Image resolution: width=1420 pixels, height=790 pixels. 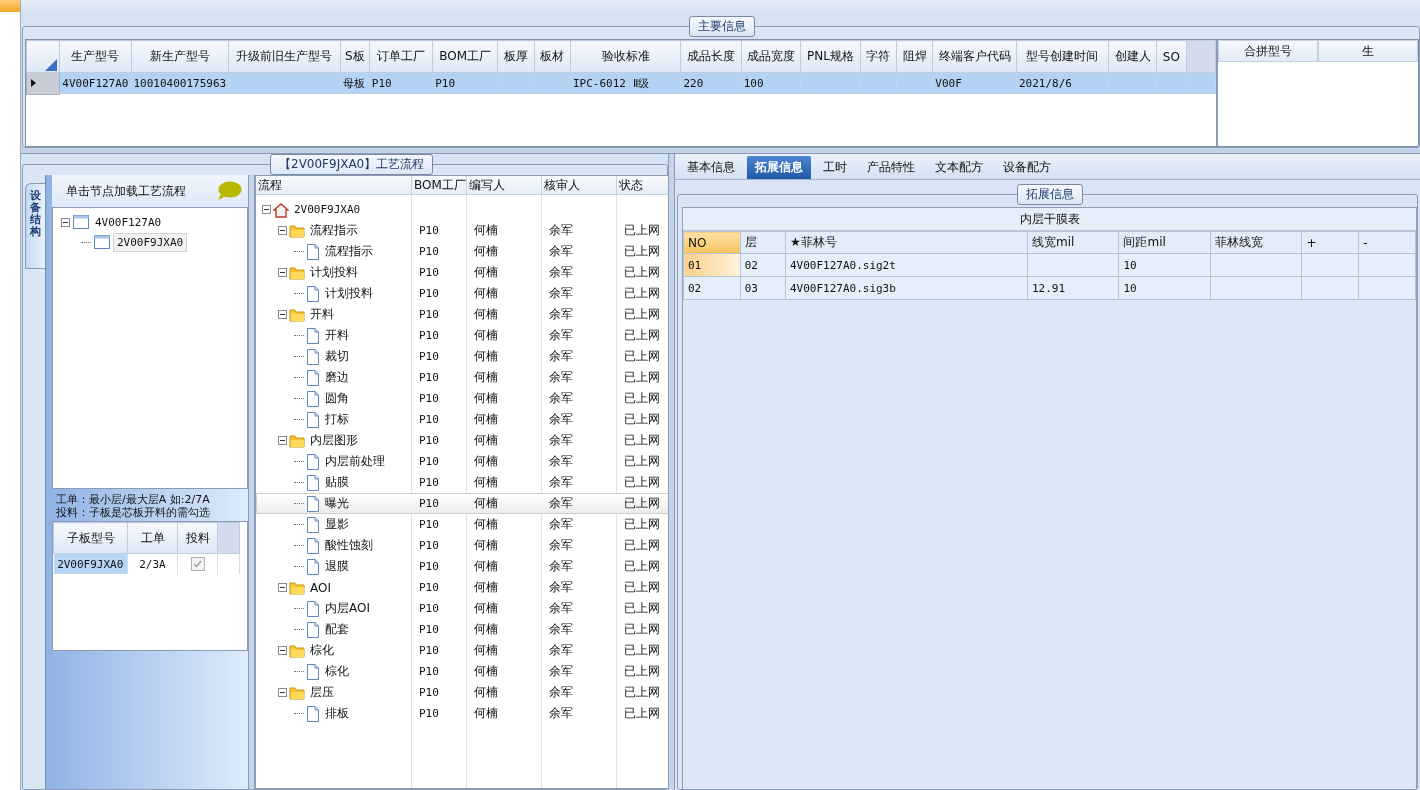 I want to click on column-header: 升级前旧生产型号, so click(x=284, y=56).